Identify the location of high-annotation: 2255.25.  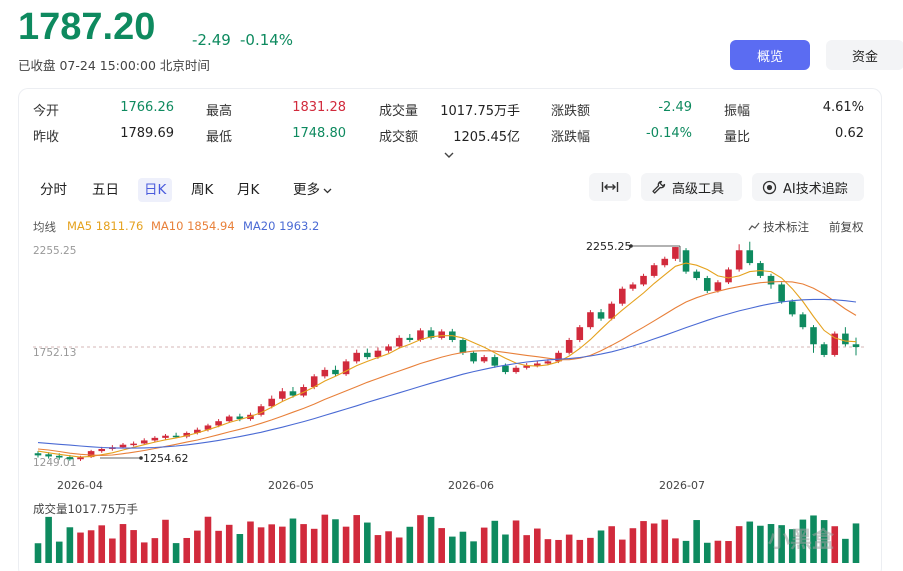
(609, 246).